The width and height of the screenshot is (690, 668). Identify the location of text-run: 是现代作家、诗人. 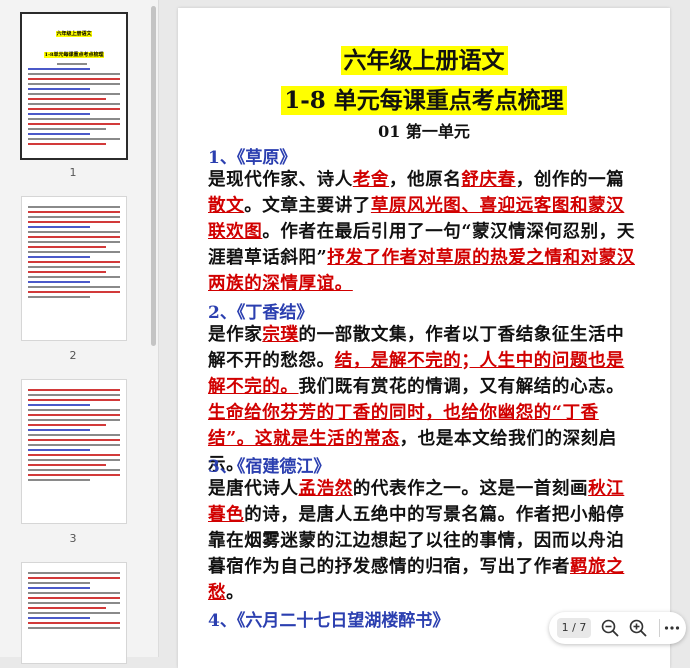
(280, 180).